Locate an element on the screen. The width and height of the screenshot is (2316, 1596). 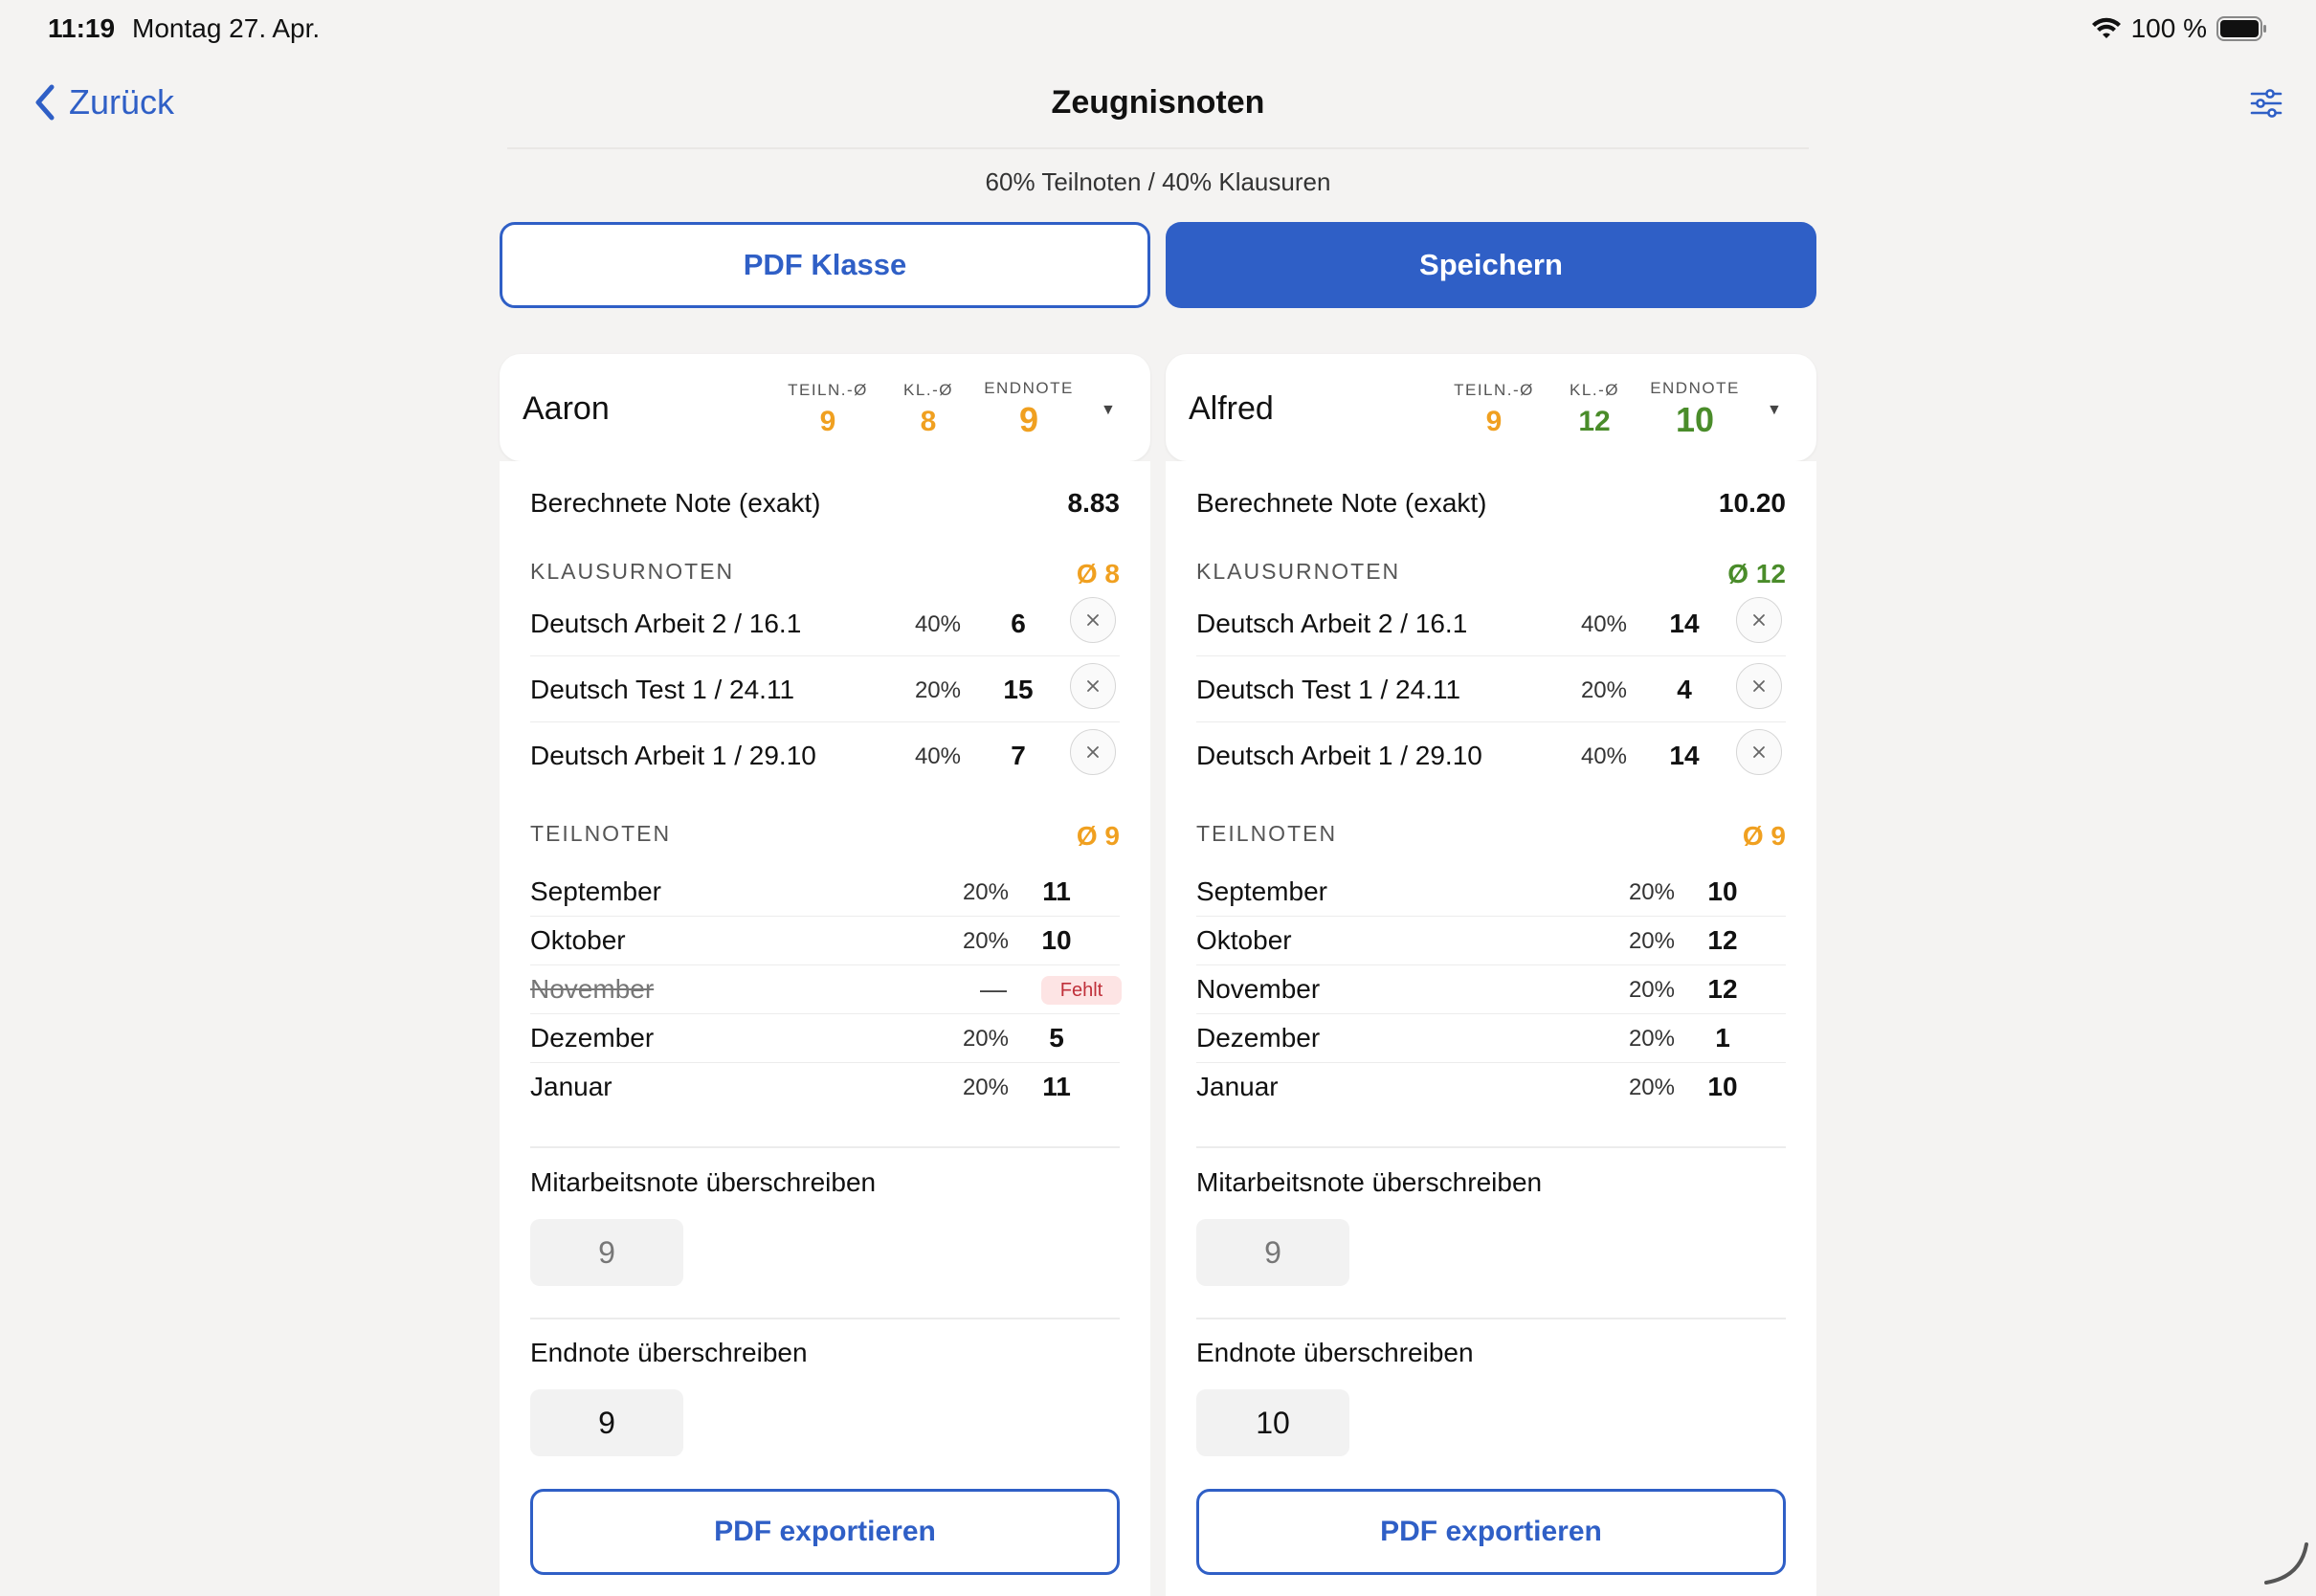
calculated-grade-row: Berechnete Note (exakt) 8.83 is located at coordinates (825, 504).